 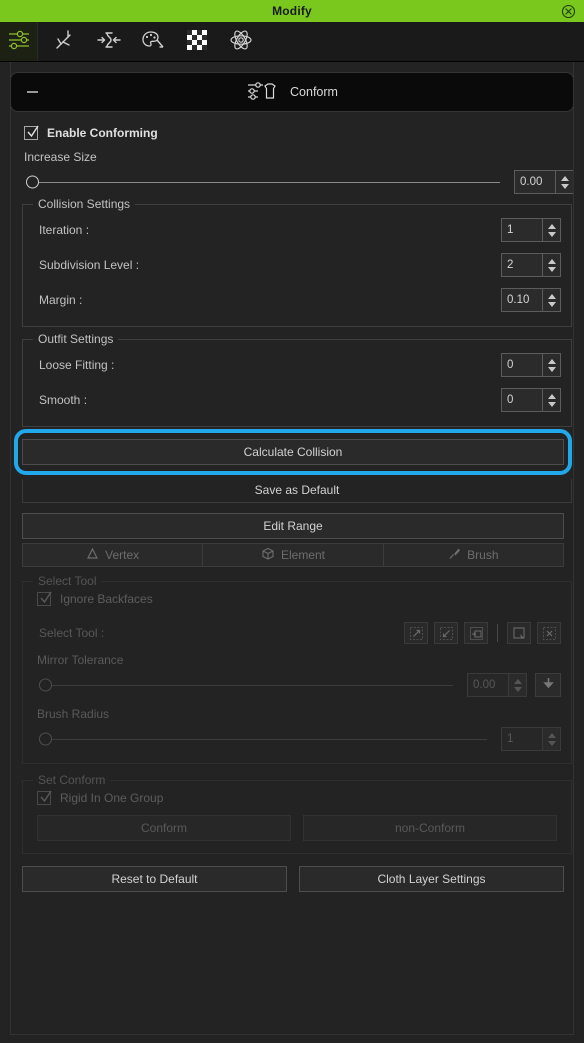 What do you see at coordinates (568, 11) in the screenshot?
I see `close-icon` at bounding box center [568, 11].